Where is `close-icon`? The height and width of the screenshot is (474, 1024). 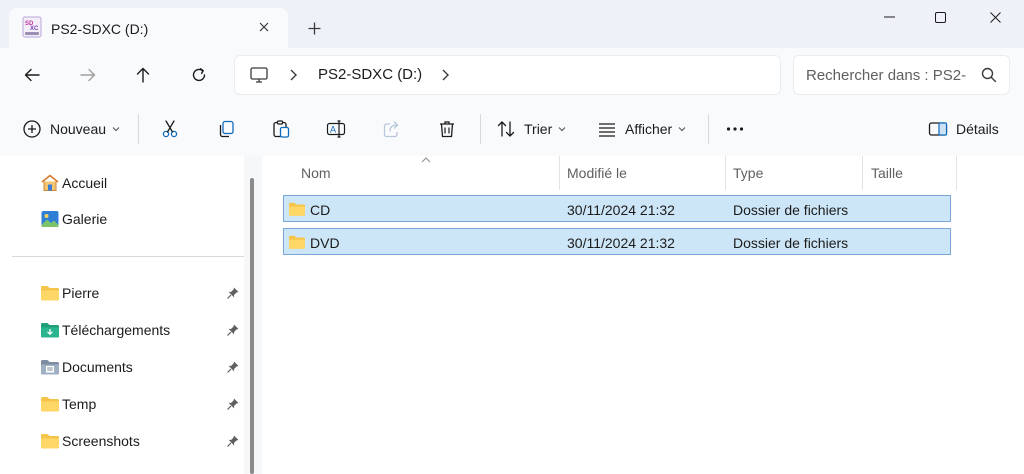 close-icon is located at coordinates (264, 27).